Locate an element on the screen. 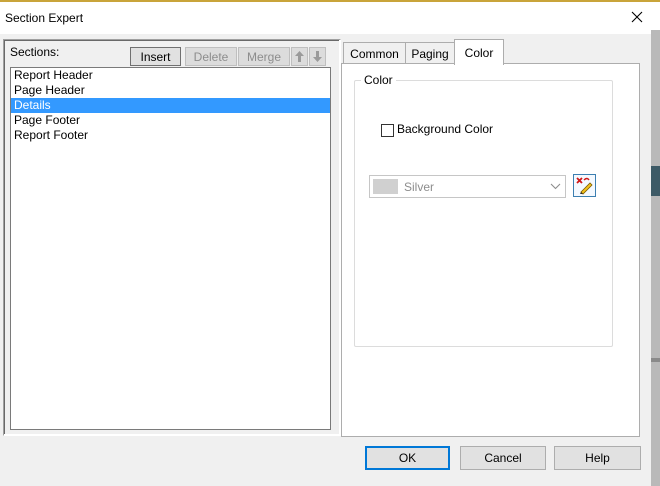  background-window-edge is located at coordinates (655, 258).